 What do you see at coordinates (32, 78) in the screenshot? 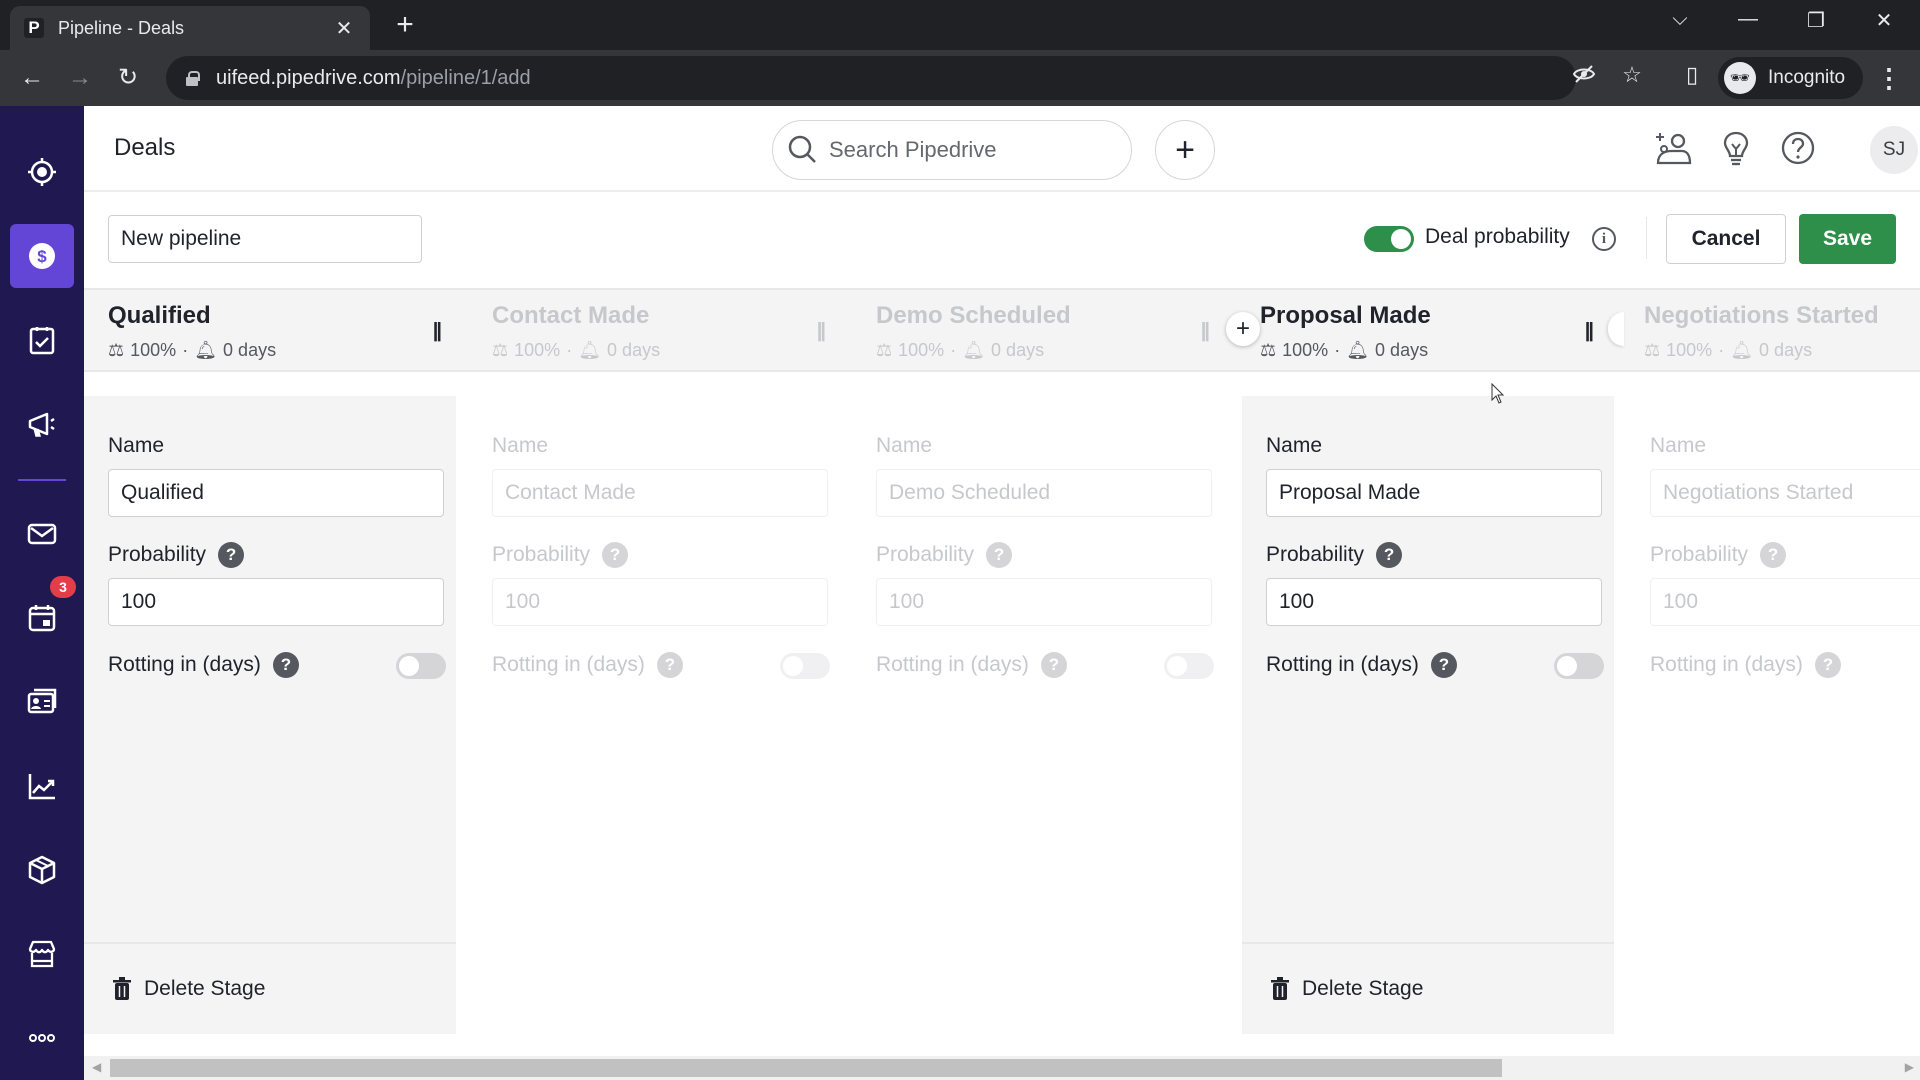
I see `back-icon: ←` at bounding box center [32, 78].